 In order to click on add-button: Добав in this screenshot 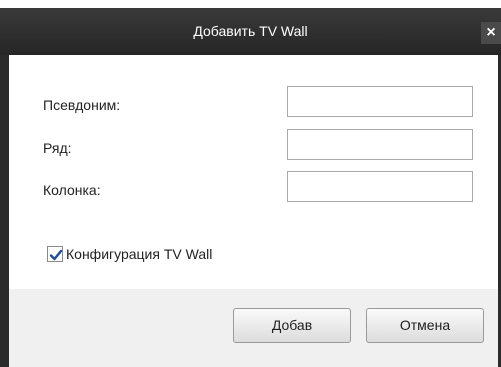, I will do `click(292, 325)`.